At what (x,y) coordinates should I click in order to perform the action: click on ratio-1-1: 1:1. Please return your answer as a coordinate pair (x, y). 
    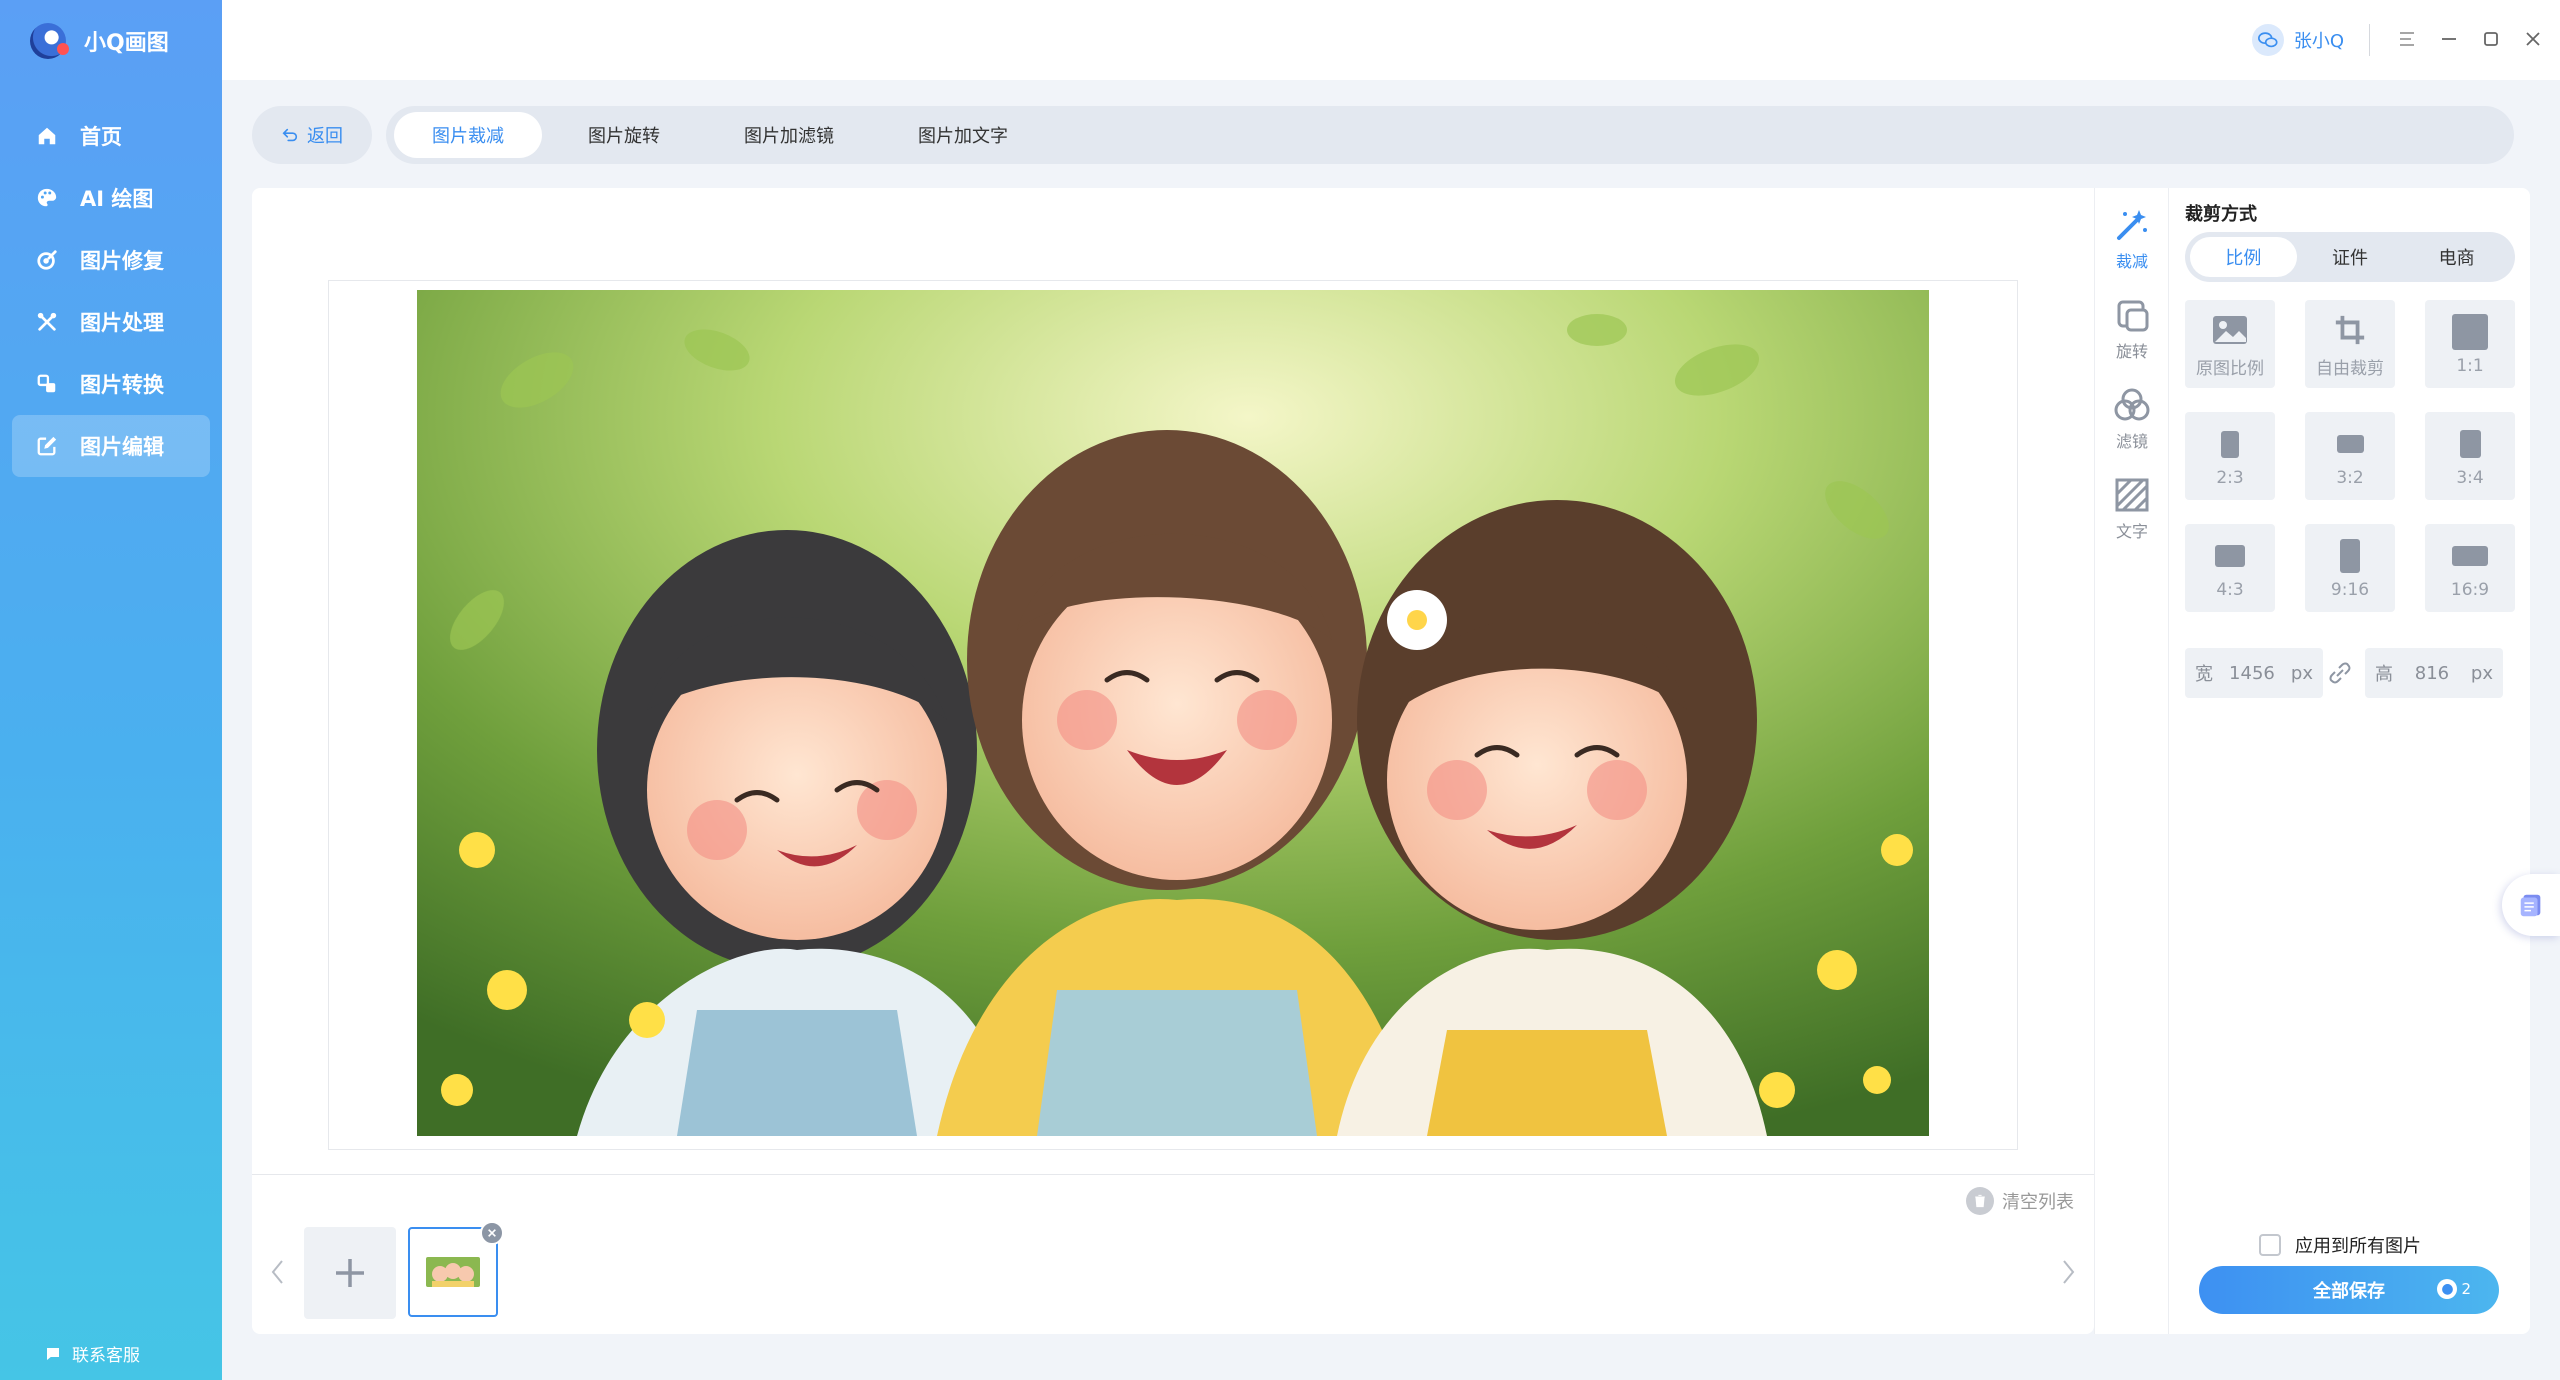
    Looking at the image, I should click on (2470, 344).